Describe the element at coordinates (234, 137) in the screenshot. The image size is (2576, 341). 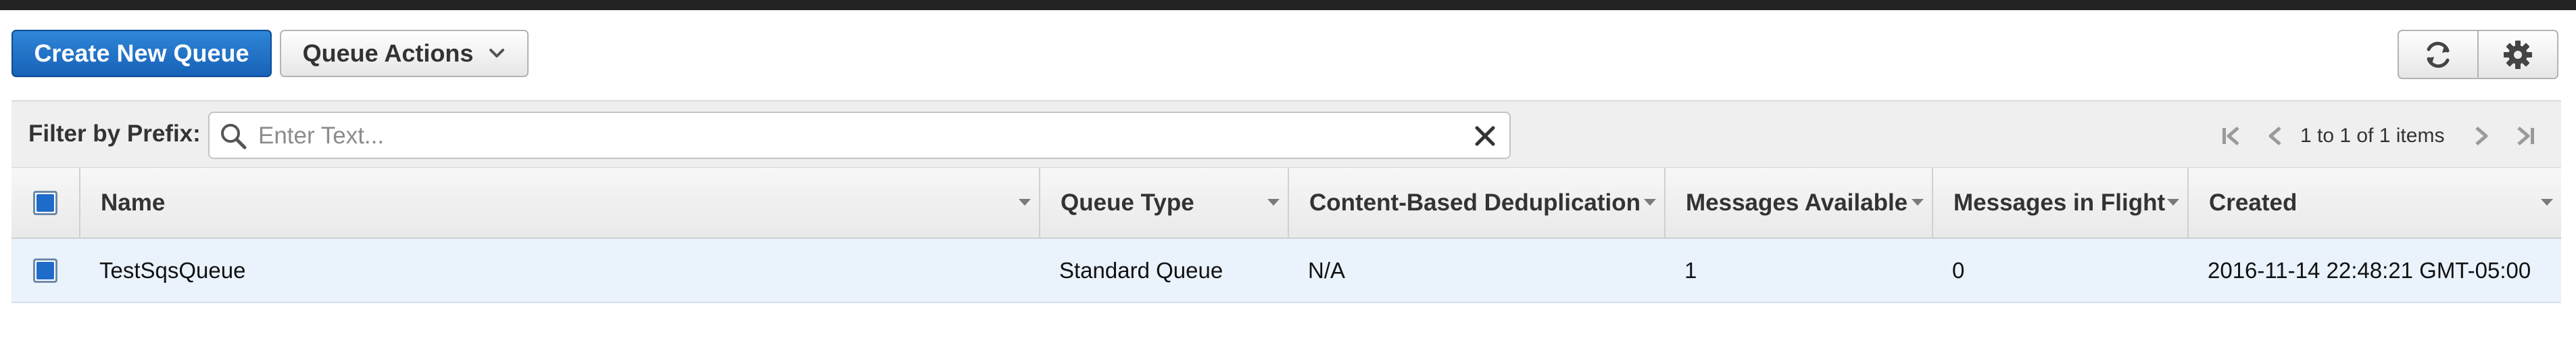
I see `search-icon` at that location.